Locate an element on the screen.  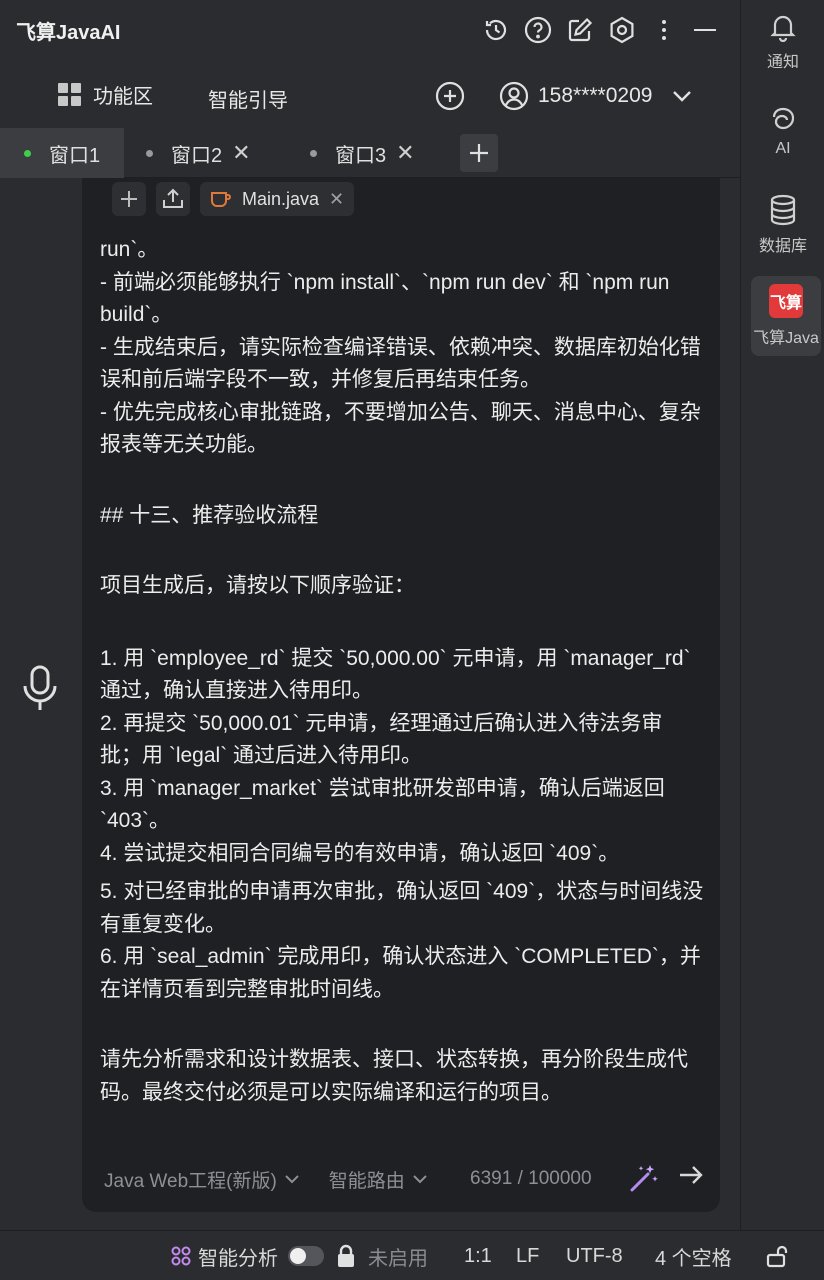
user-phone: 158****0209 is located at coordinates (595, 95).